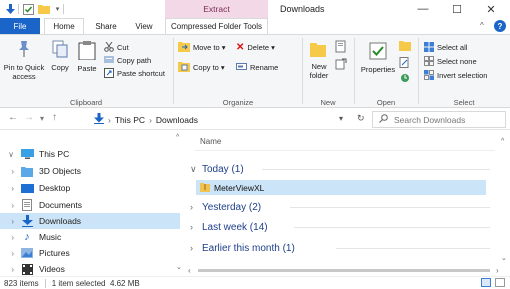 This screenshot has height=289, width=510. I want to click on search-box: Search Downloads, so click(439, 119).